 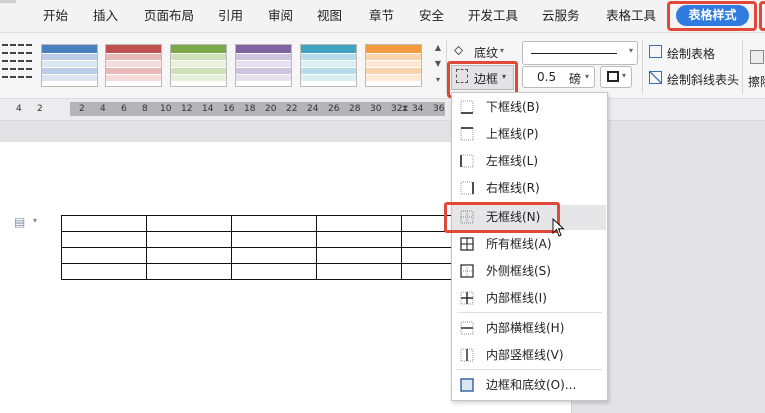 I want to click on table-style-swatch-green, so click(x=198, y=65).